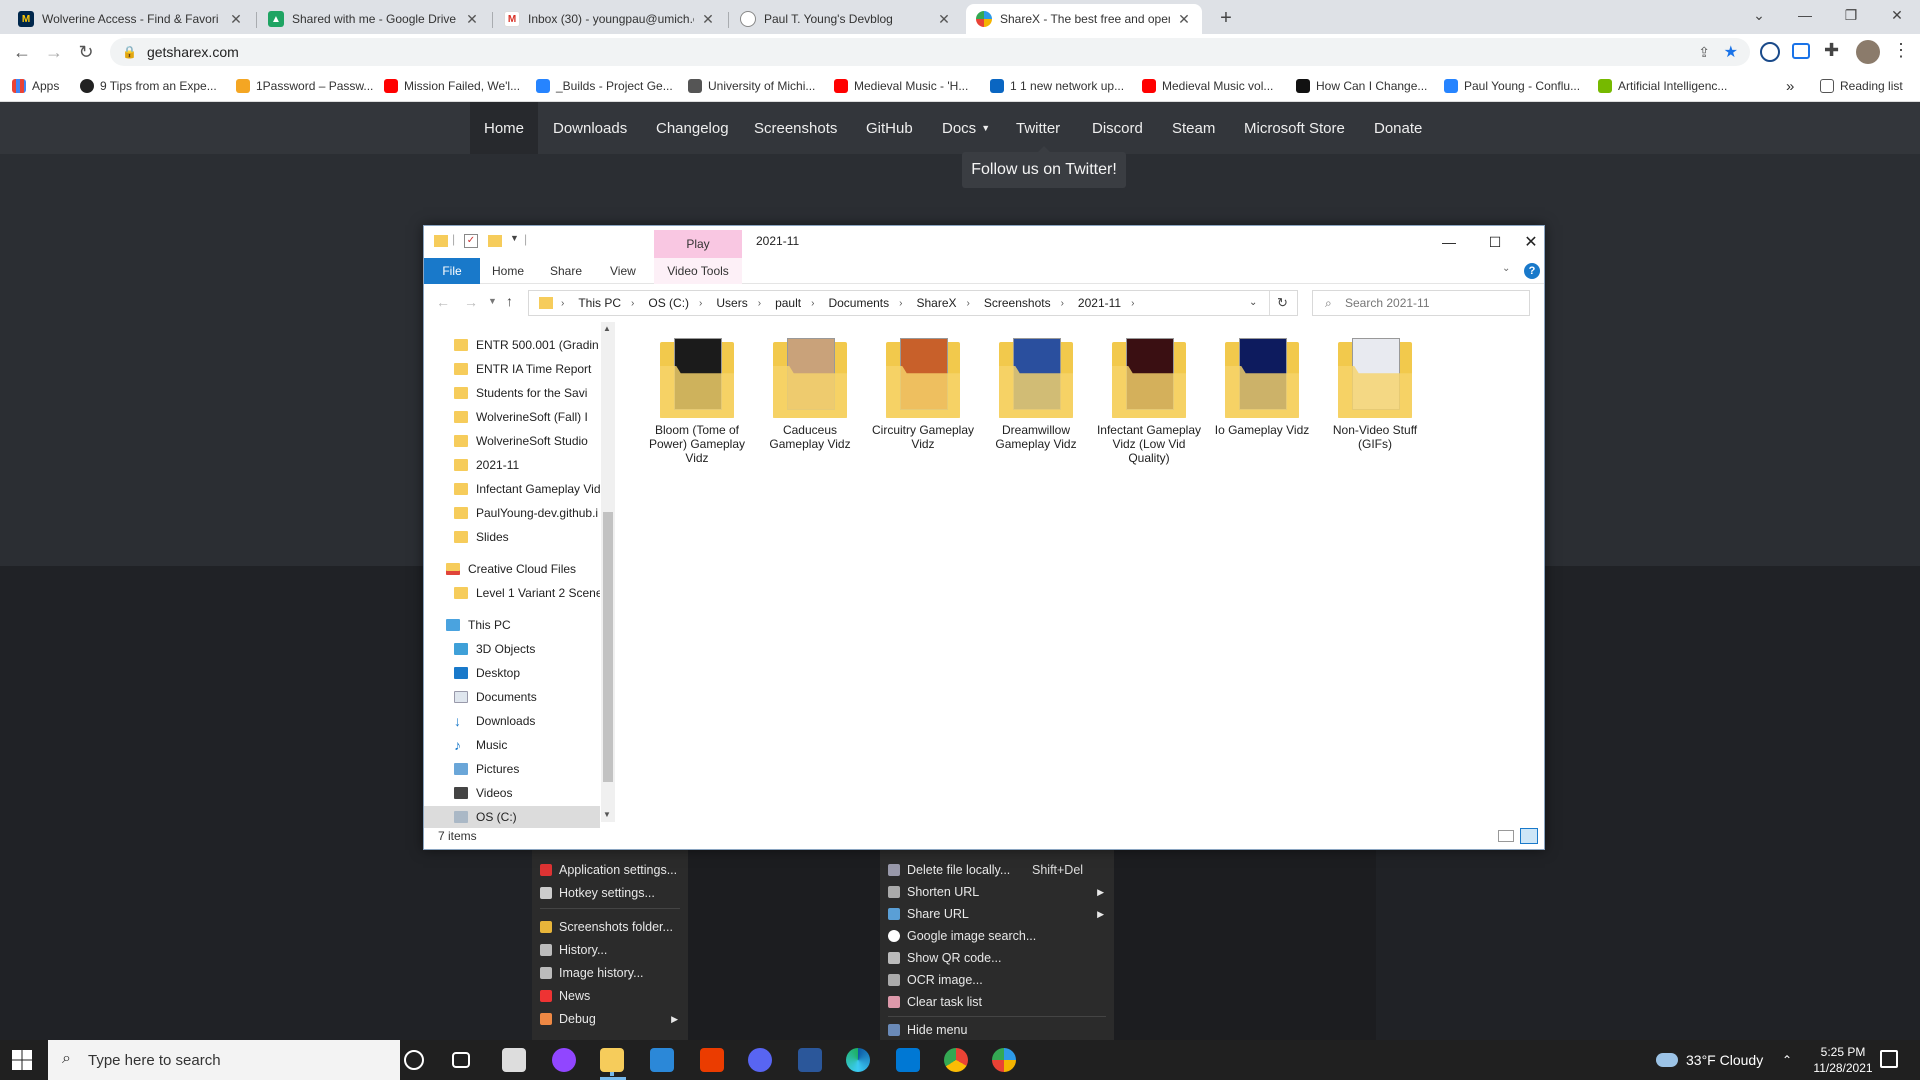 This screenshot has width=1920, height=1080. What do you see at coordinates (1843, 1060) in the screenshot?
I see `clock: 5:25 PM 11/28/2021` at bounding box center [1843, 1060].